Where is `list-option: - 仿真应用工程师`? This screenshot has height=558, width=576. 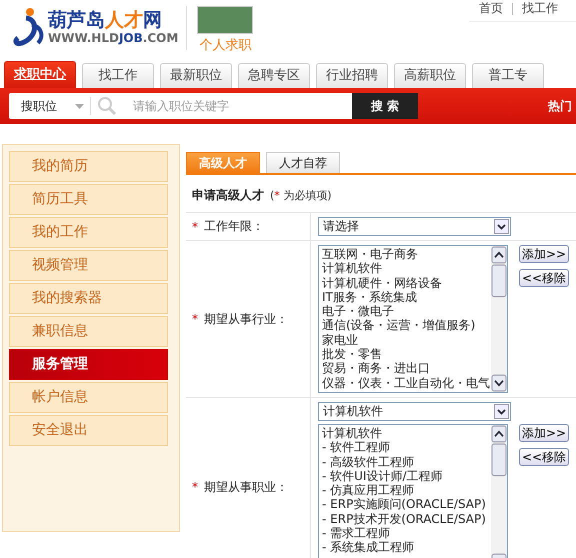 list-option: - 仿真应用工程师 is located at coordinates (406, 490).